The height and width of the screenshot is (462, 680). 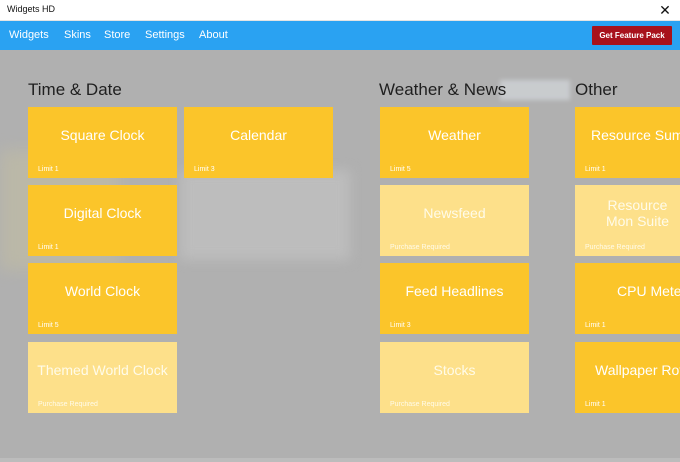 I want to click on title-bar: Widgets HD ✕, so click(x=340, y=10).